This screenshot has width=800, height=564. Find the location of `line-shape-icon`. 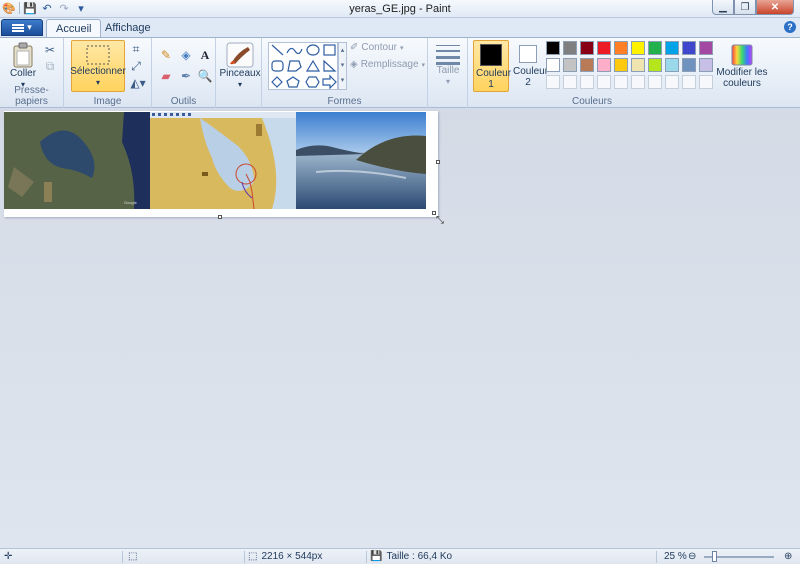

line-shape-icon is located at coordinates (277, 50).